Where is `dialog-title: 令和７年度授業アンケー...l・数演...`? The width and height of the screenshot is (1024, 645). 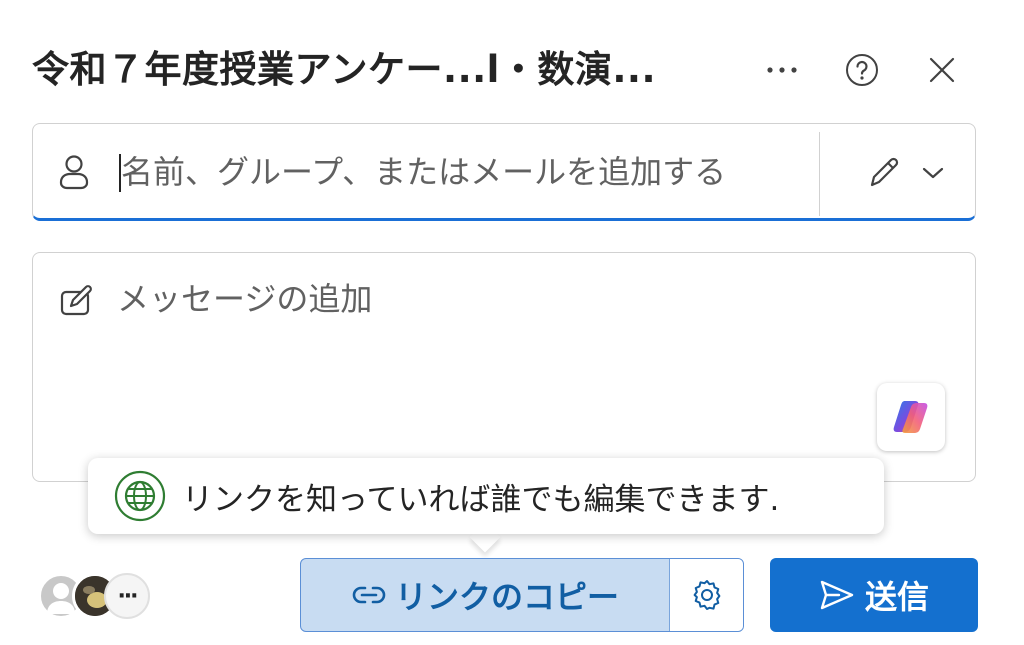
dialog-title: 令和７年度授業アンケー...l・数演... is located at coordinates (344, 69).